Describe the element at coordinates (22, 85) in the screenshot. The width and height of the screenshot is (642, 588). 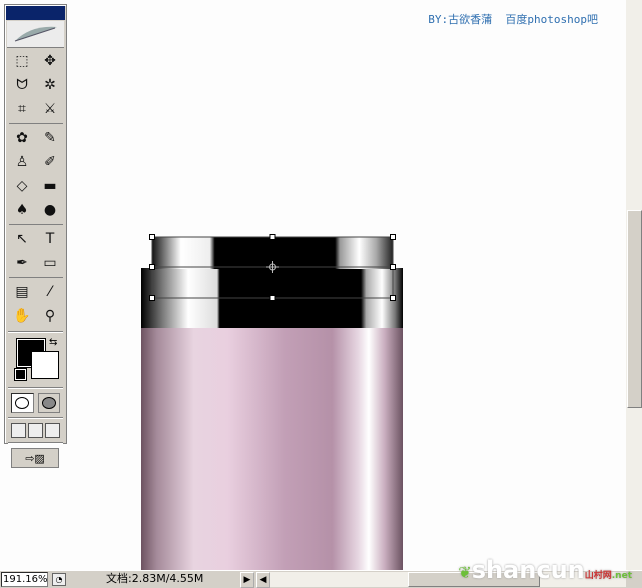
I see `lasso-tool-icon: ᗢ` at that location.